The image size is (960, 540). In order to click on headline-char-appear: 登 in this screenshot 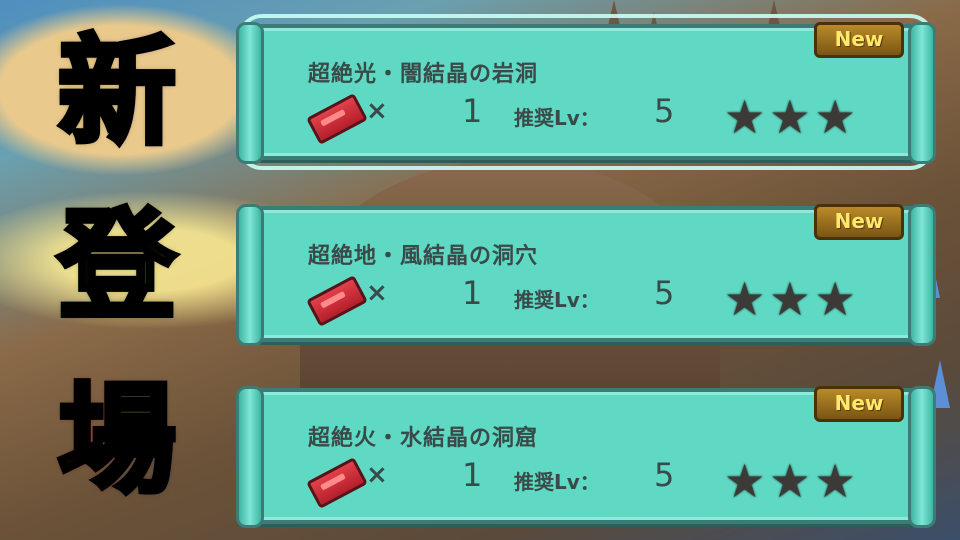, I will do `click(117, 266)`.